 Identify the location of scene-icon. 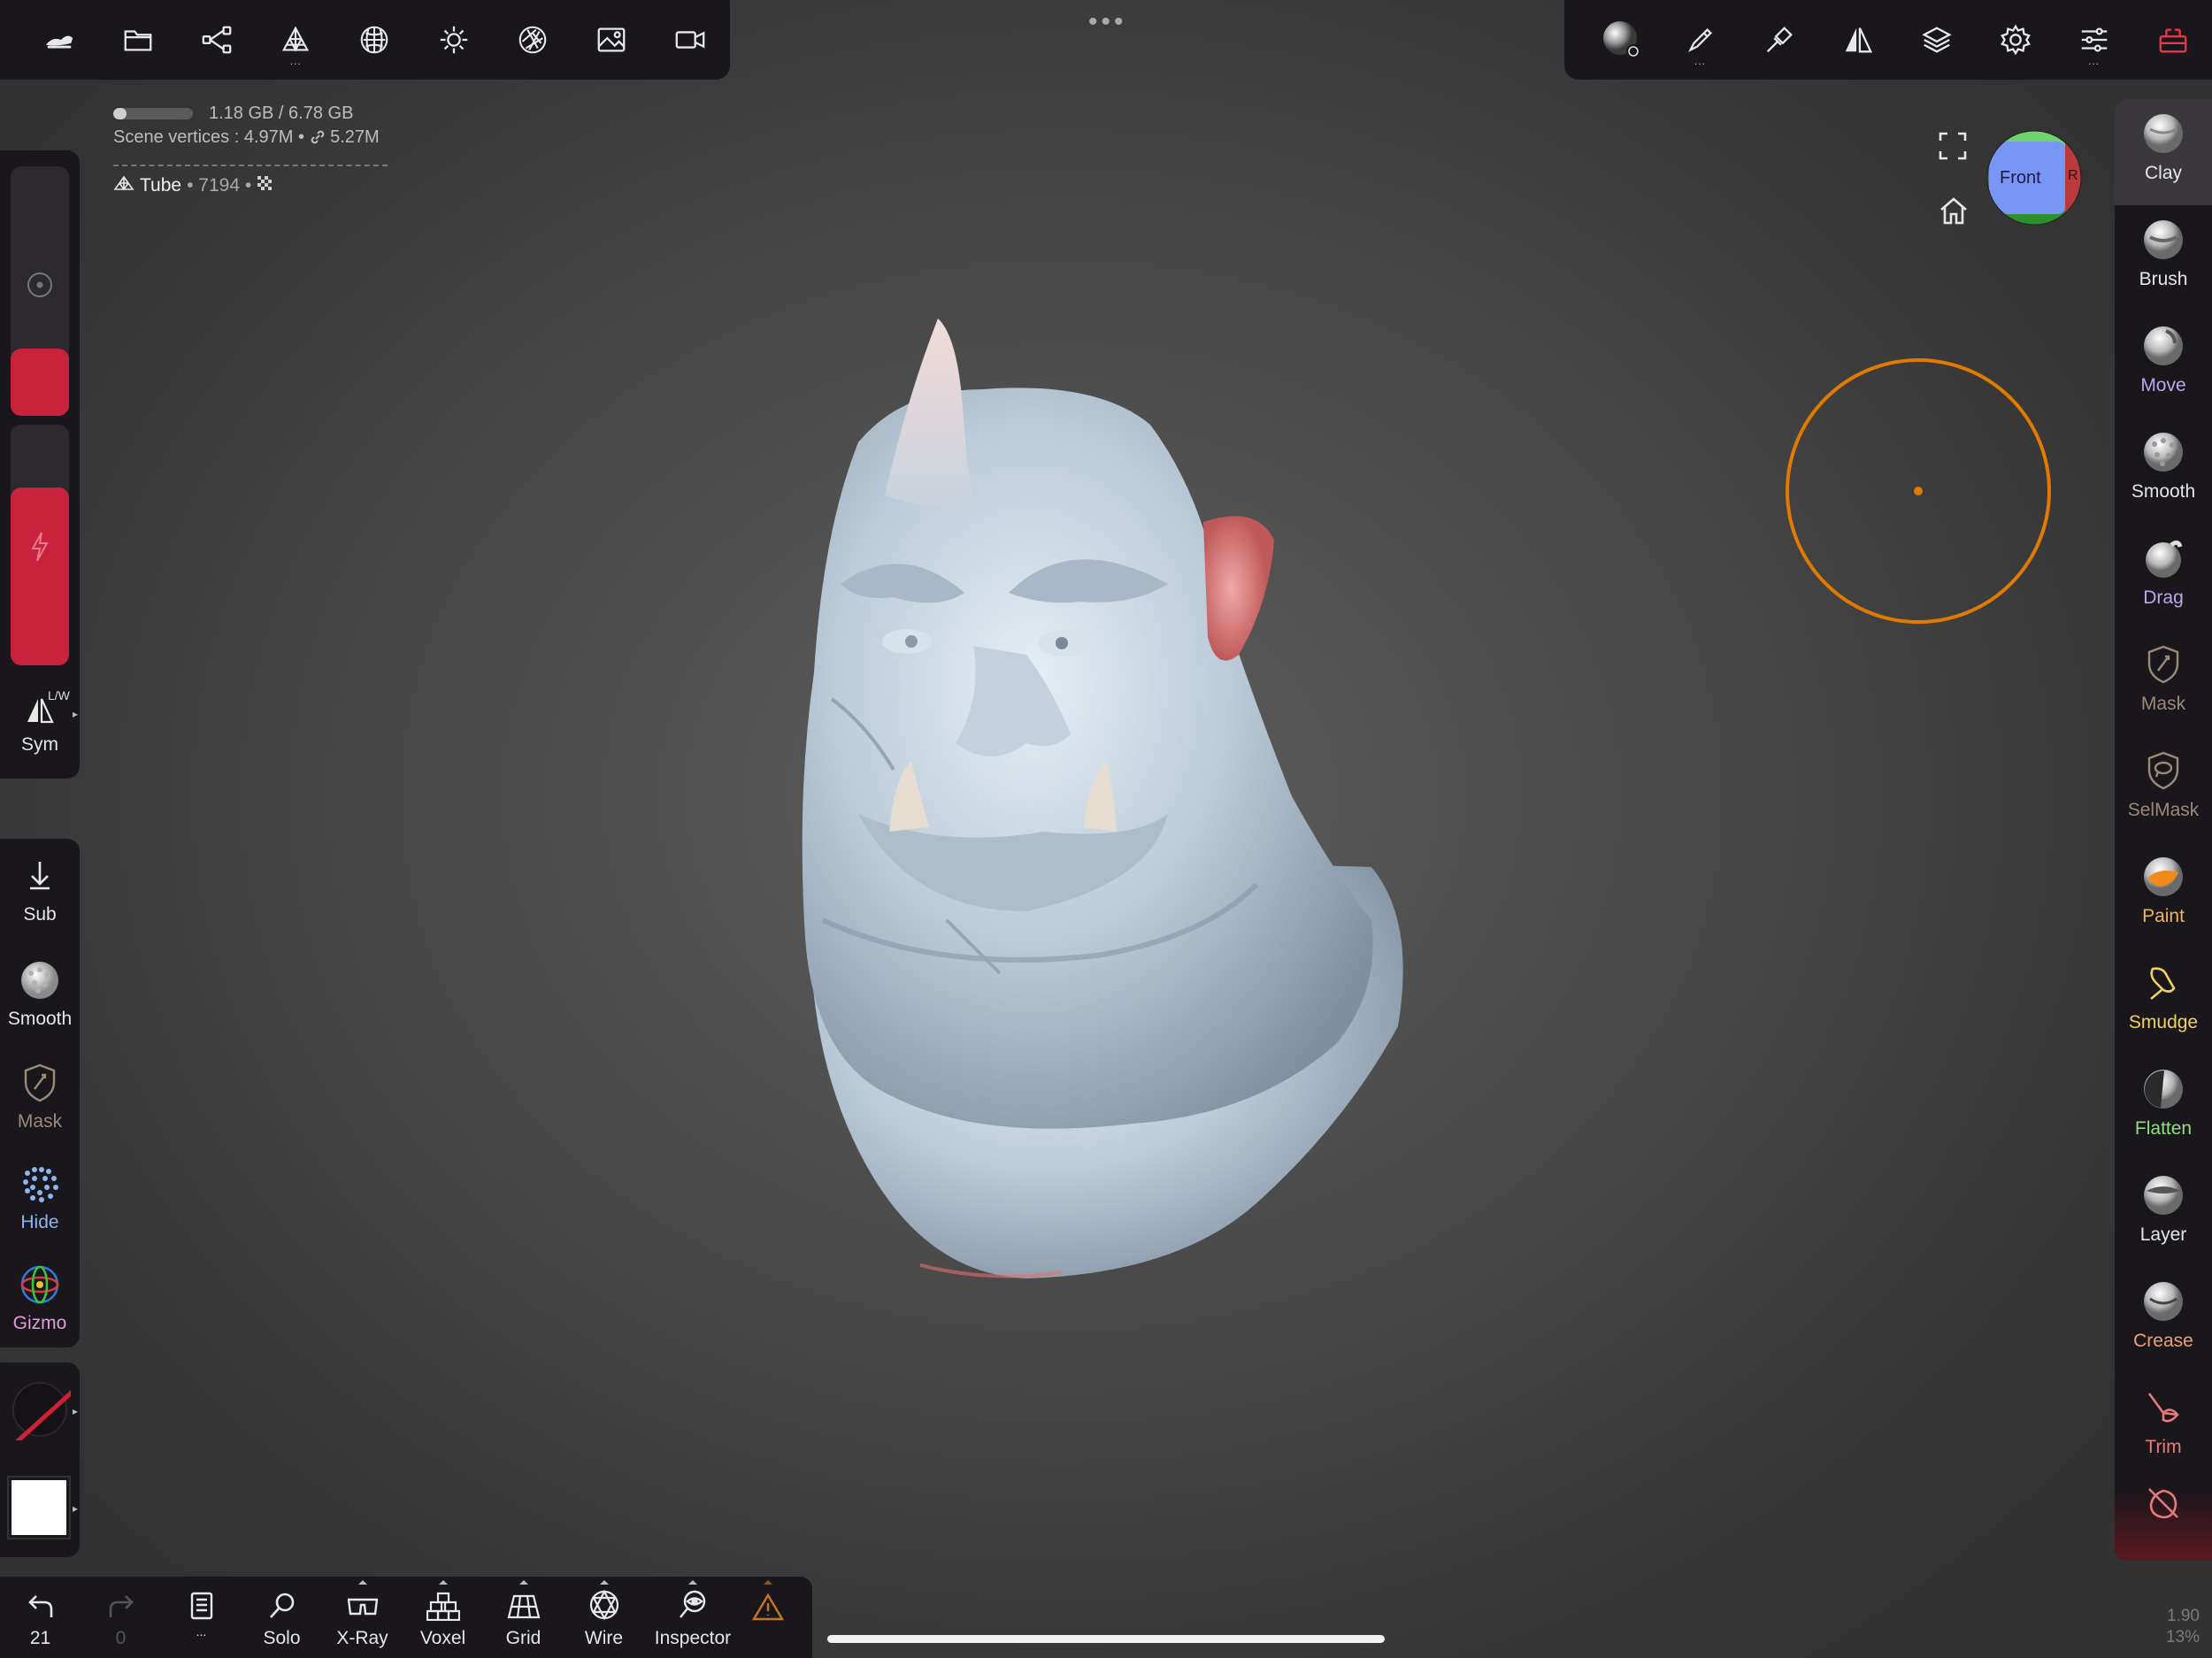
(217, 40).